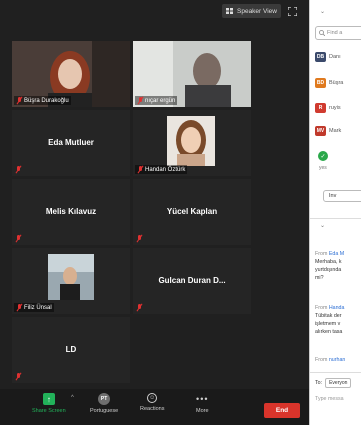 The height and width of the screenshot is (425, 361). Describe the element at coordinates (71, 281) in the screenshot. I see `video-tile-filiz: Filiz Ünsal` at that location.